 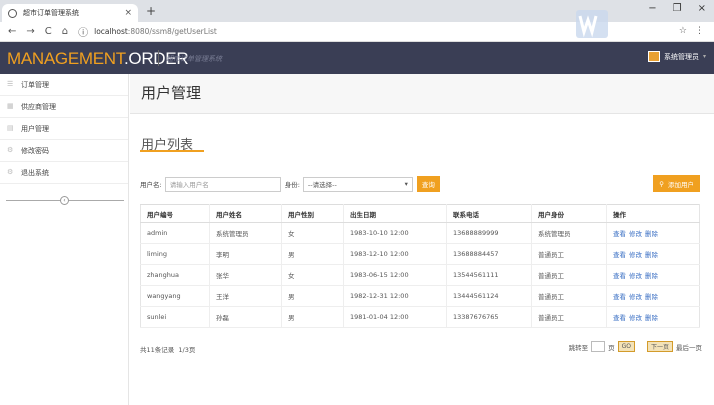 What do you see at coordinates (64, 107) in the screenshot?
I see `sidebar-item-suppliers: ▦ 供应商管理` at bounding box center [64, 107].